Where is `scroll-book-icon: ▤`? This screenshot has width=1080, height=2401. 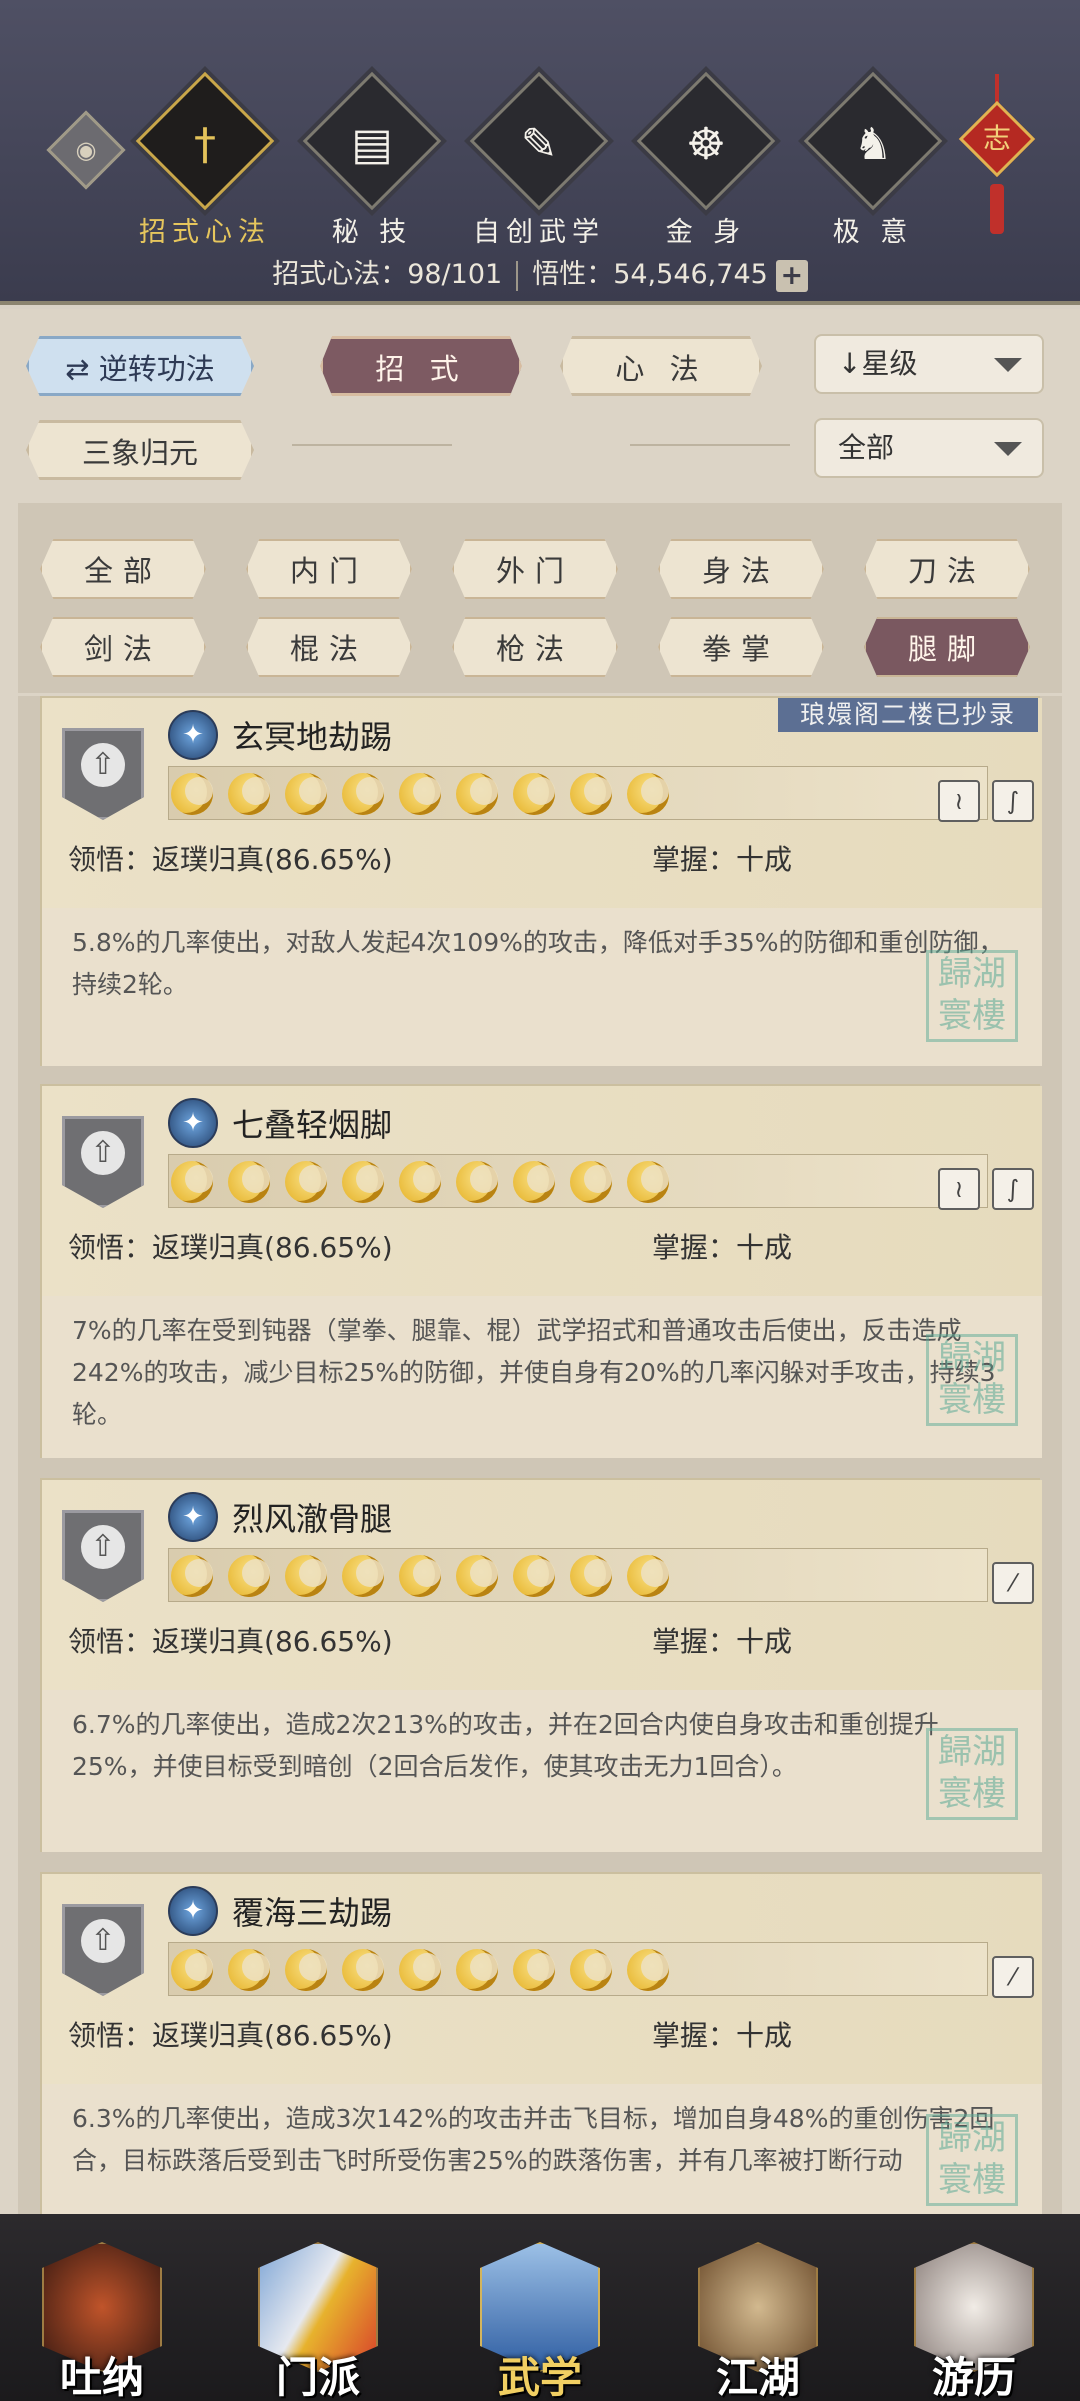
scroll-book-icon: ▤ is located at coordinates (372, 145).